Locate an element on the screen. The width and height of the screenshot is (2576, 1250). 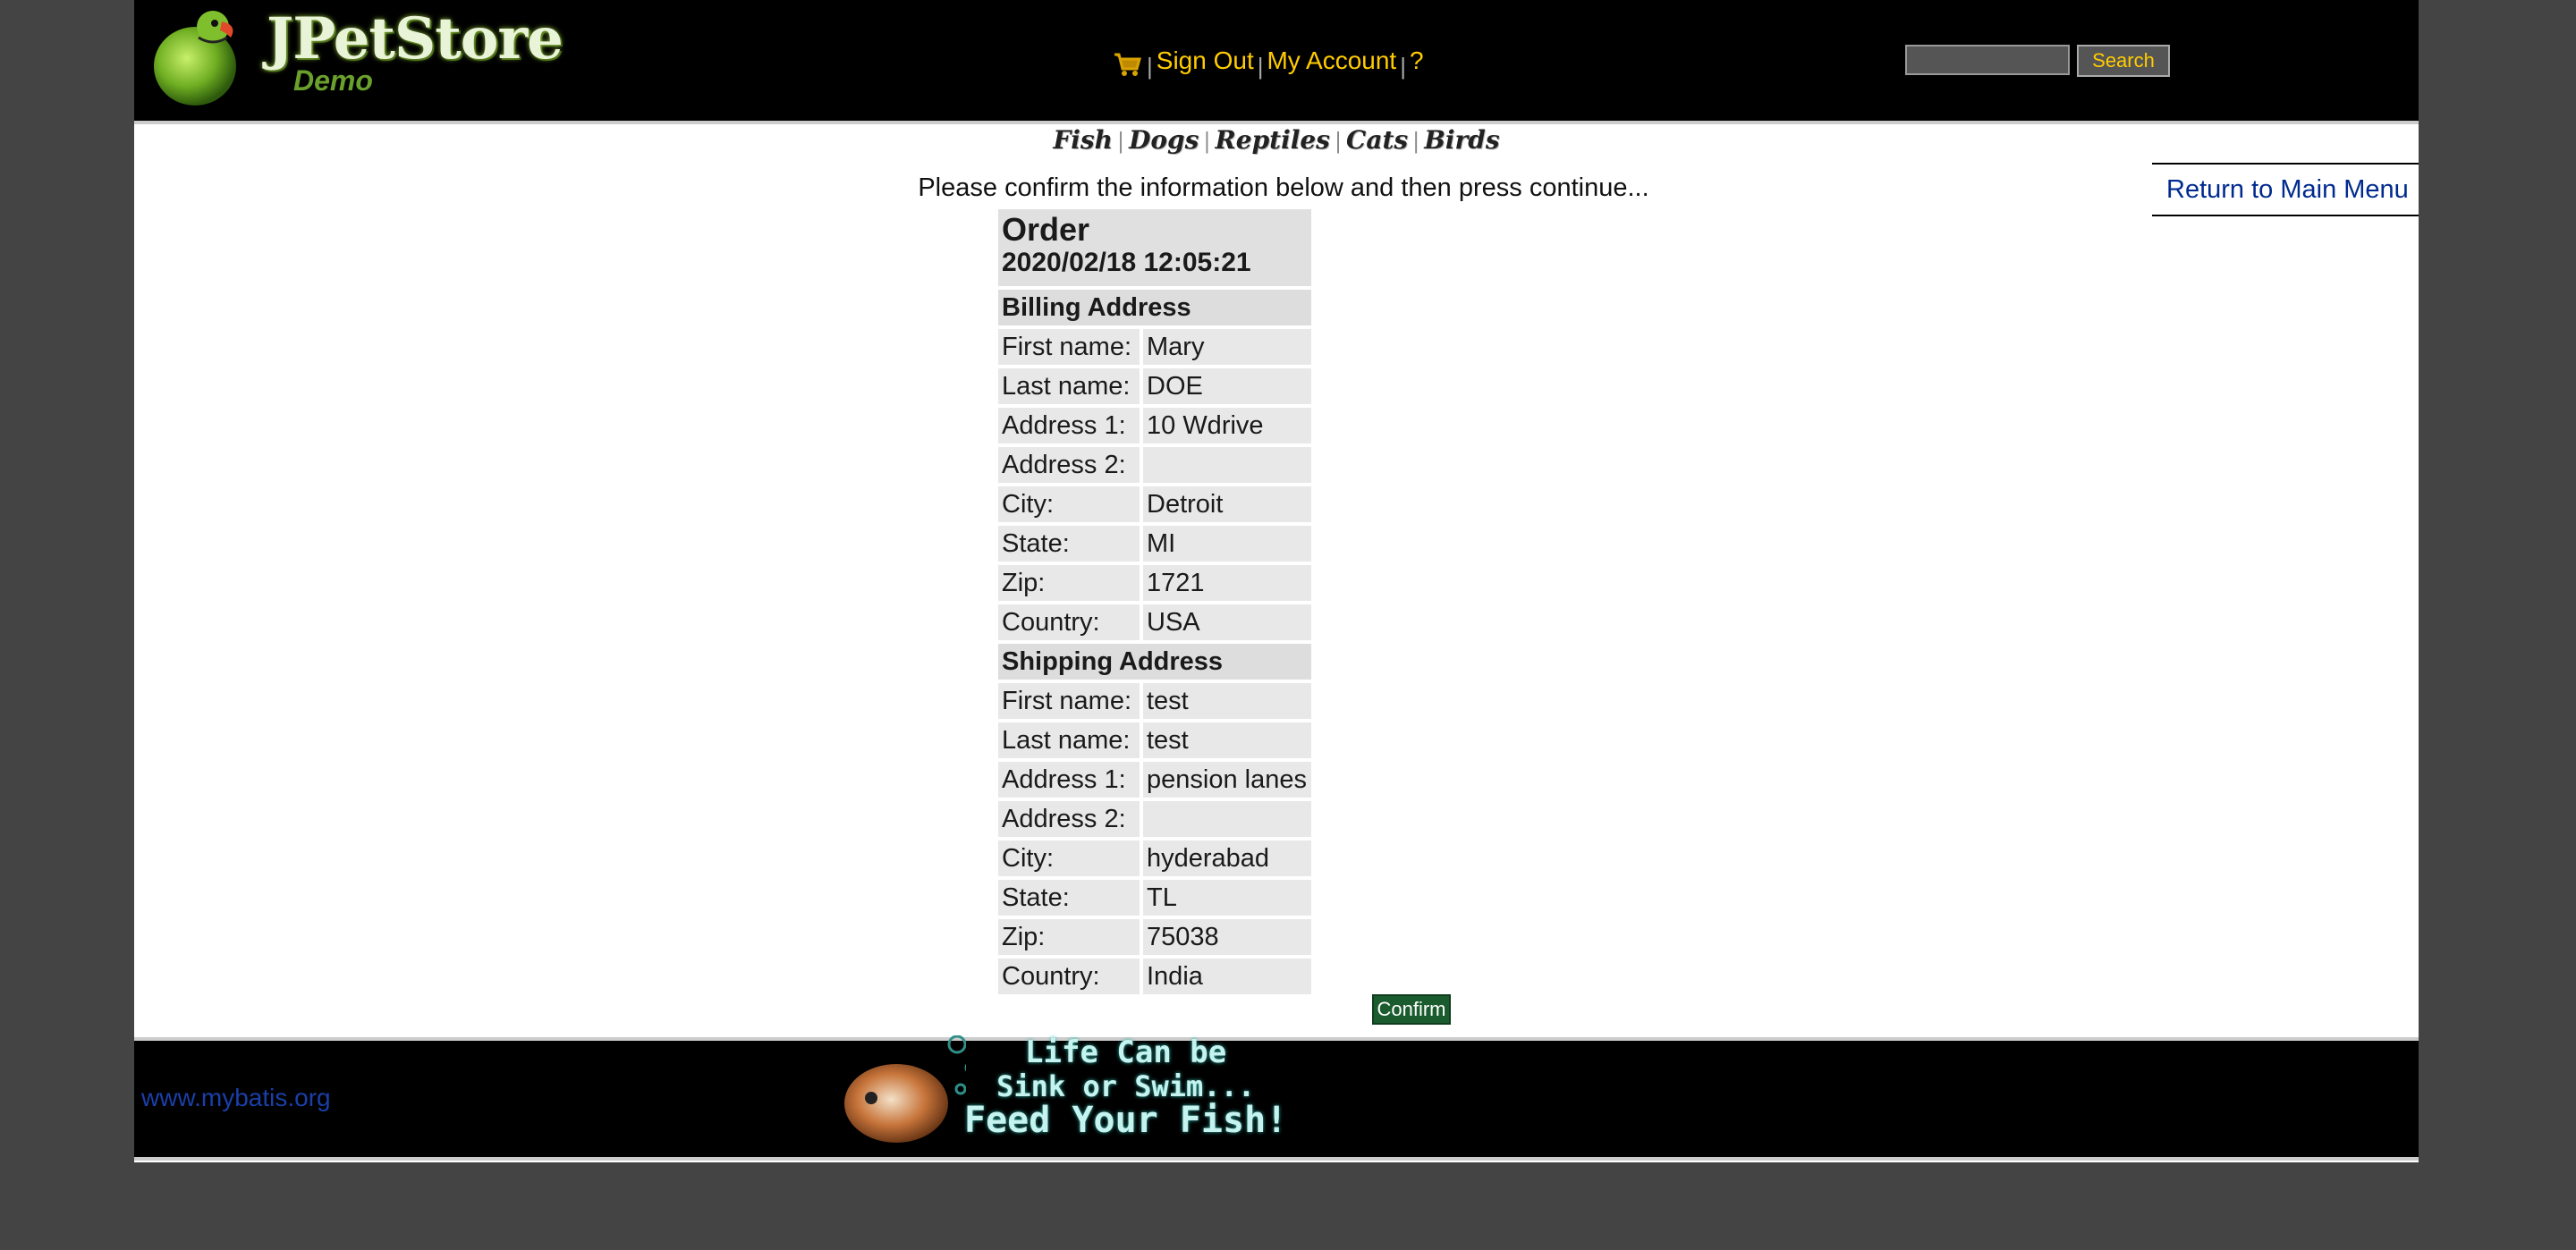
order-datetime: 2020/02/18 12:05:21 is located at coordinates (1126, 263).